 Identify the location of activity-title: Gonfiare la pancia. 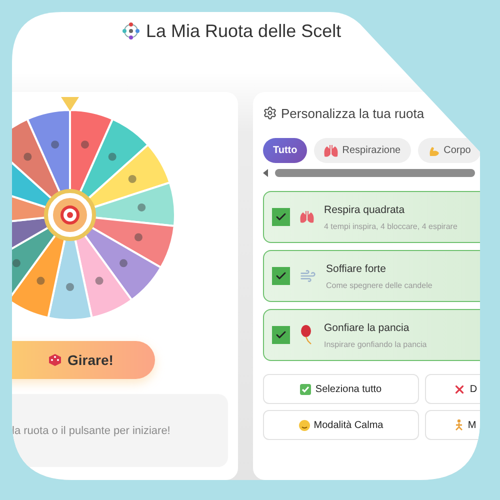
(367, 328).